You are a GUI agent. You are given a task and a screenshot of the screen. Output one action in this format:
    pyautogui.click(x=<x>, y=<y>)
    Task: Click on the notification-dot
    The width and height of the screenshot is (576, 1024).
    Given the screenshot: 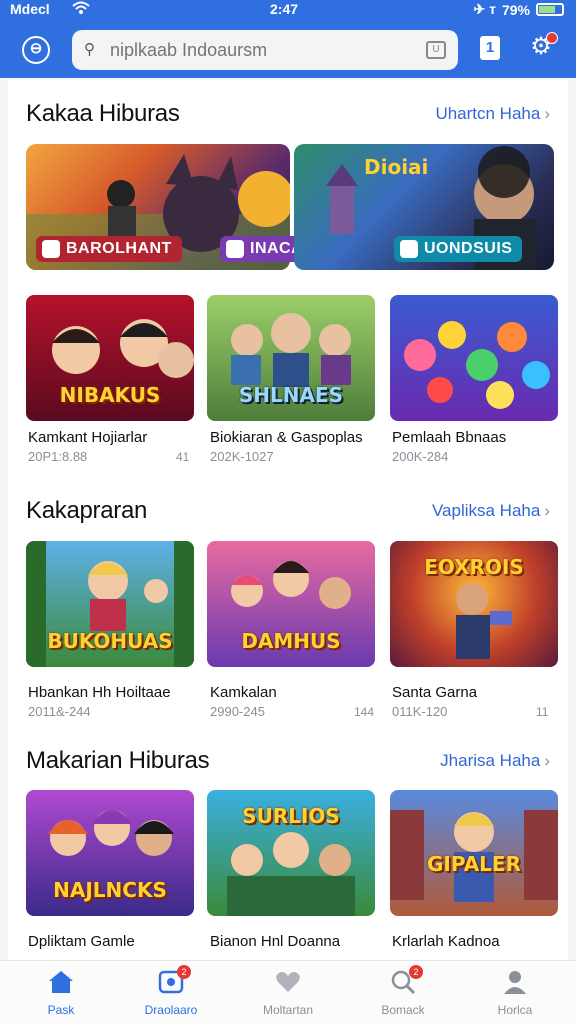 What is the action you would take?
    pyautogui.click(x=552, y=38)
    